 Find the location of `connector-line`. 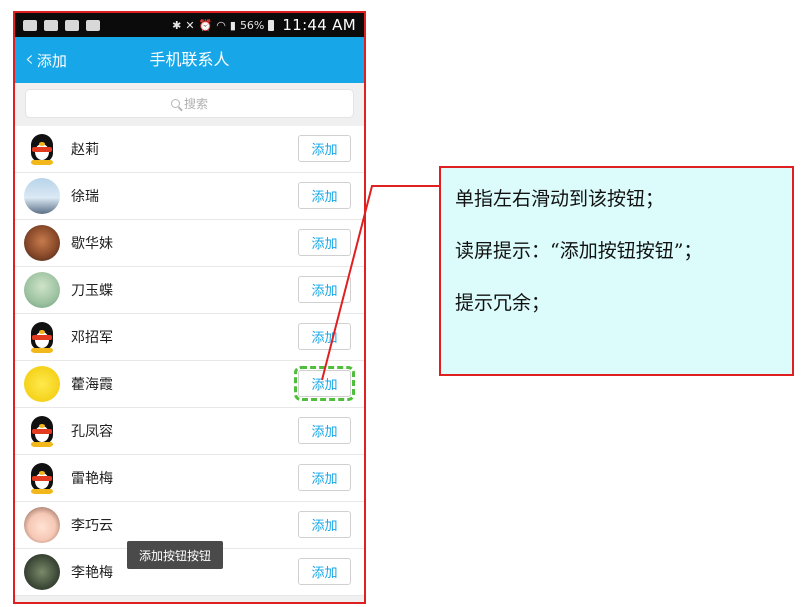

connector-line is located at coordinates (380, 283).